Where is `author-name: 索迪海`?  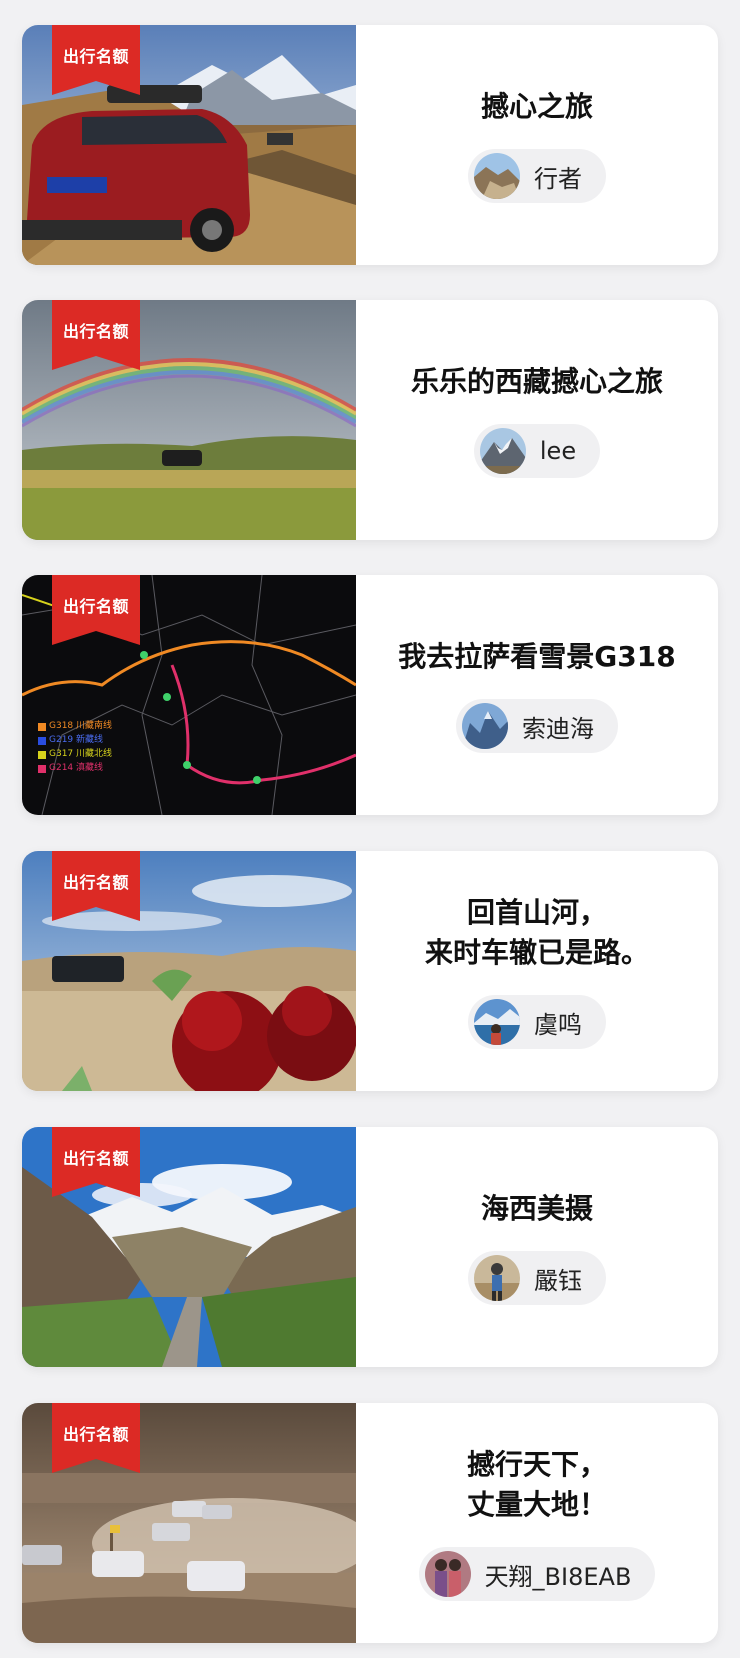
author-name: 索迪海 is located at coordinates (558, 726).